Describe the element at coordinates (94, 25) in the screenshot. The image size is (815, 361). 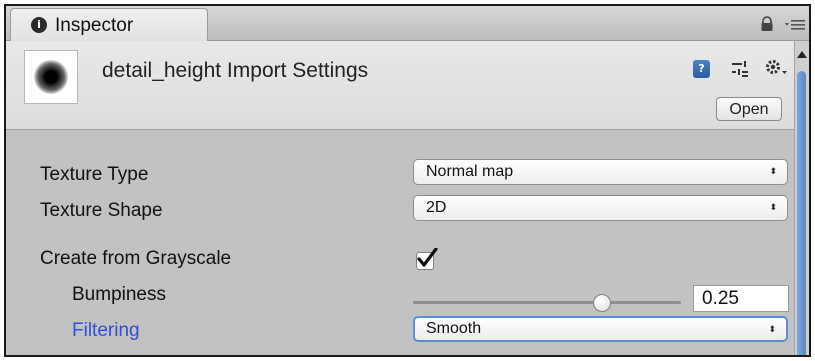
I see `tab-label: Inspector` at that location.